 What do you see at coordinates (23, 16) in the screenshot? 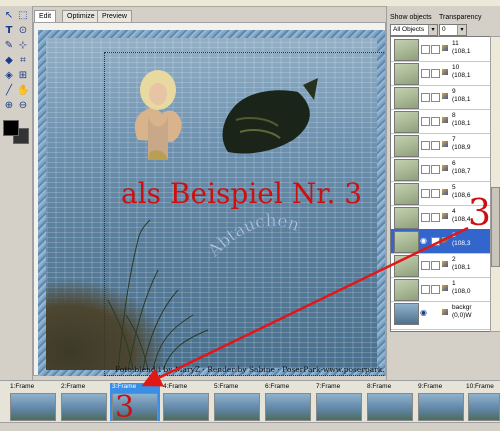
I see `object-select-tool-icon: ⬚` at bounding box center [23, 16].